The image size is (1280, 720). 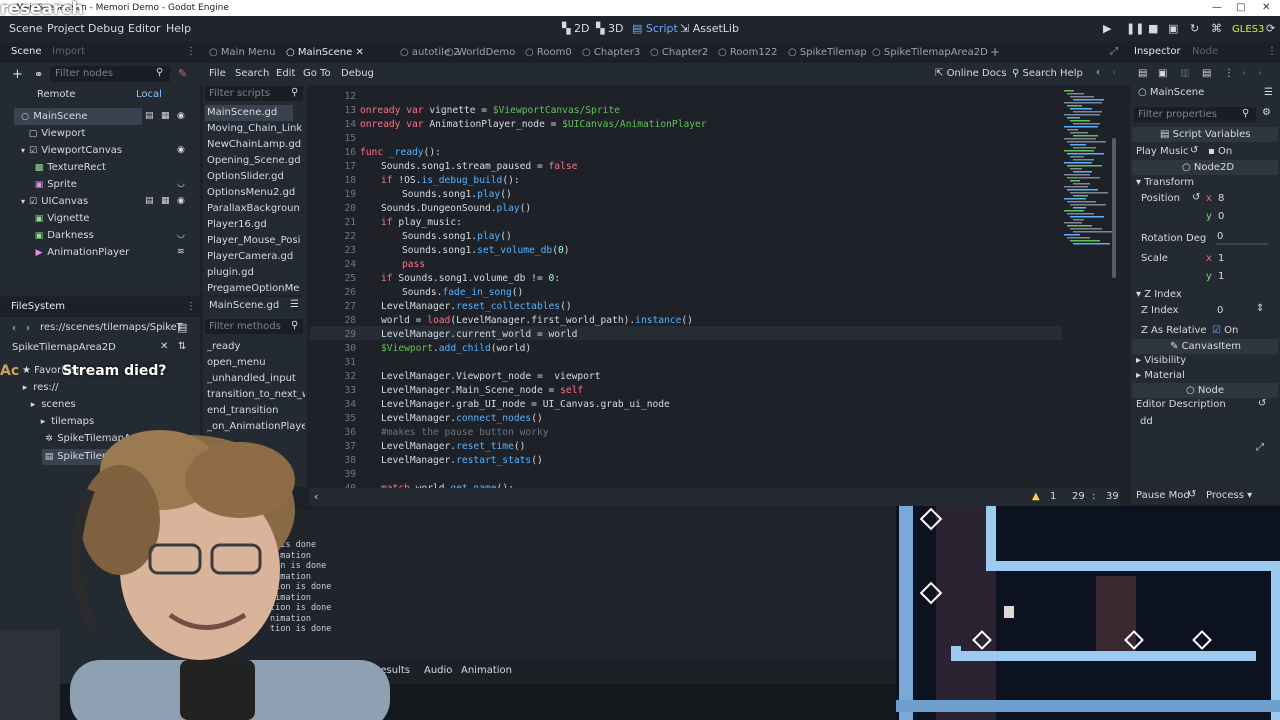 I want to click on position-x-input: 8, so click(x=1221, y=198).